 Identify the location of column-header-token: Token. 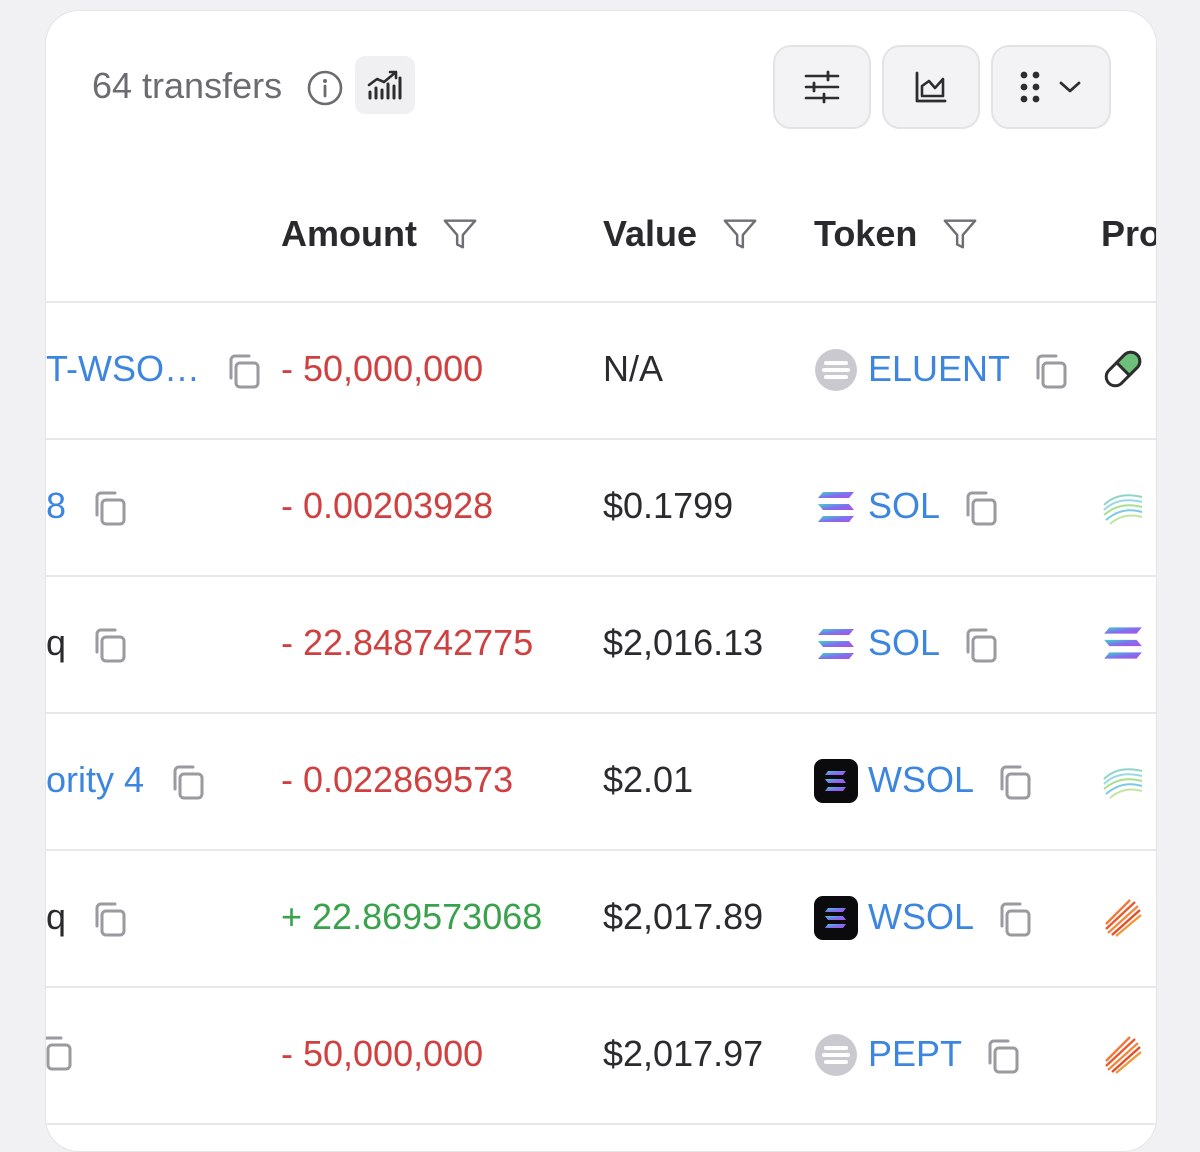
(896, 234).